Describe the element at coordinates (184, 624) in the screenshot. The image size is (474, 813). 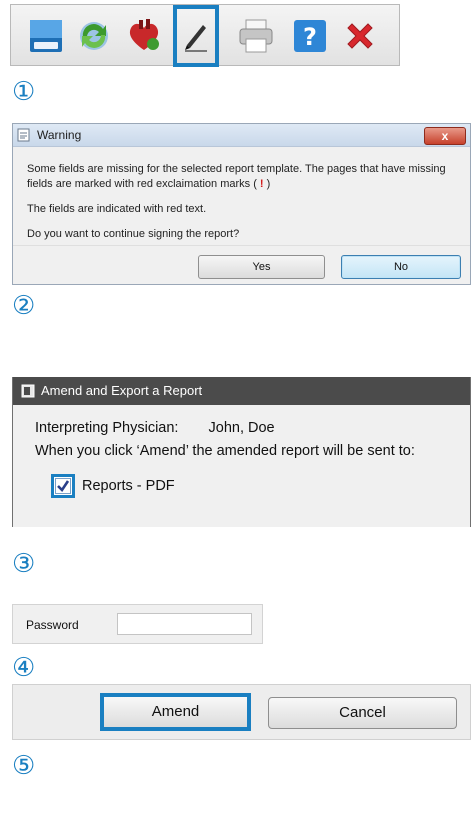
I see `password-input` at that location.